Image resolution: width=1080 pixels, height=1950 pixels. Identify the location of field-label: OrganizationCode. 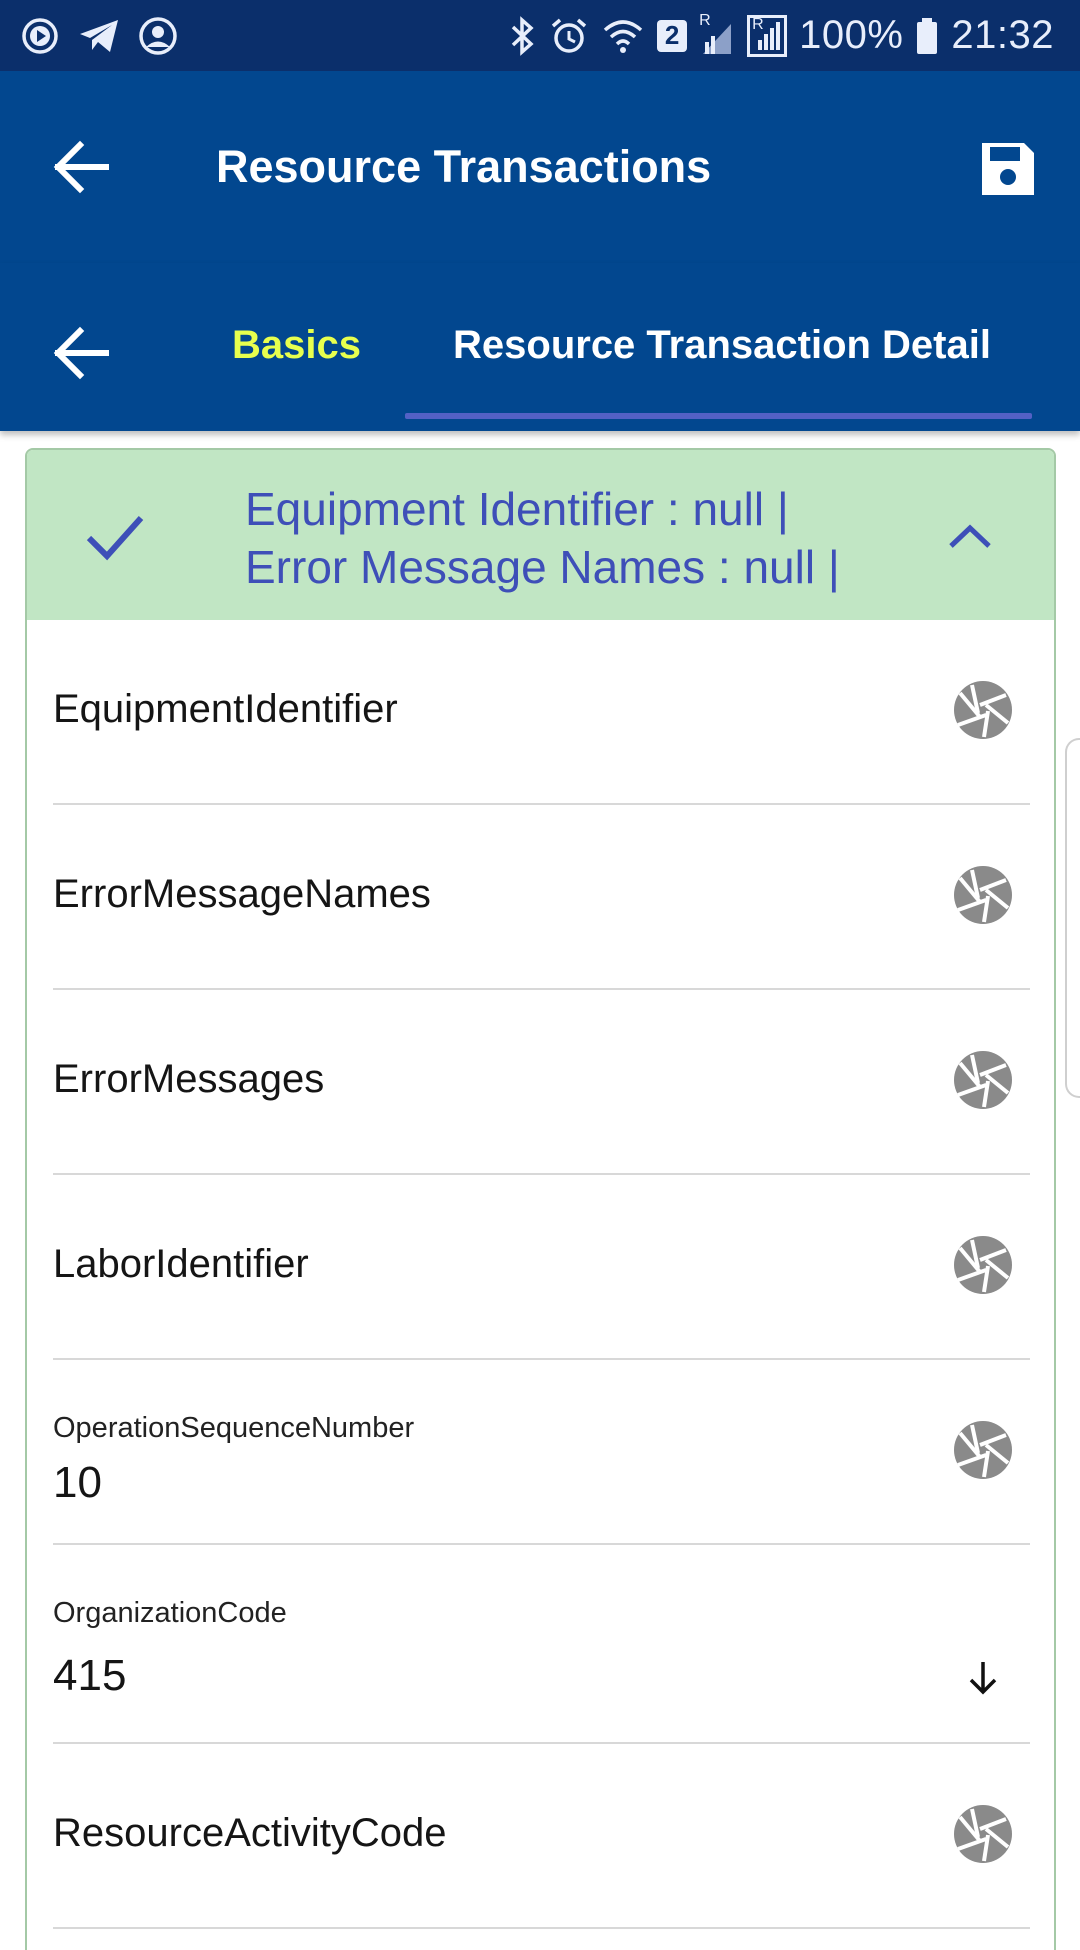
(170, 1613).